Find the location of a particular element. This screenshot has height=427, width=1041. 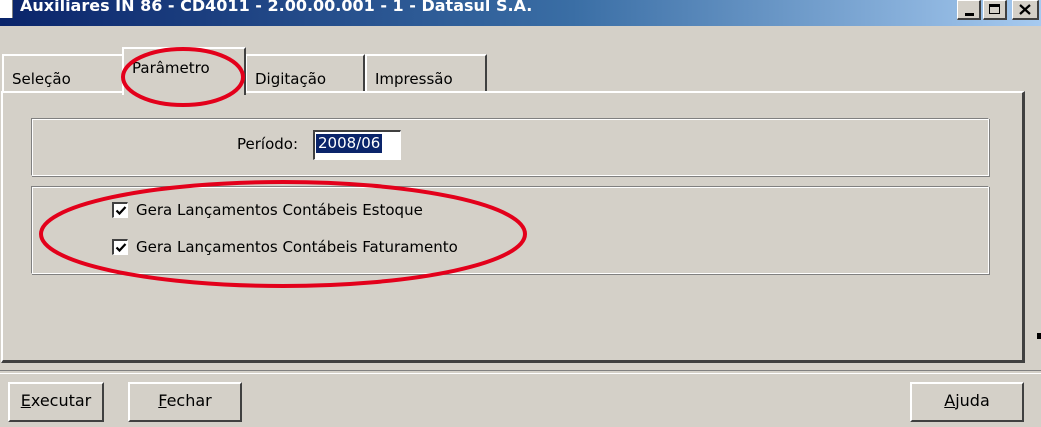

periodo-group: Período: 2008/06 is located at coordinates (510, 147).